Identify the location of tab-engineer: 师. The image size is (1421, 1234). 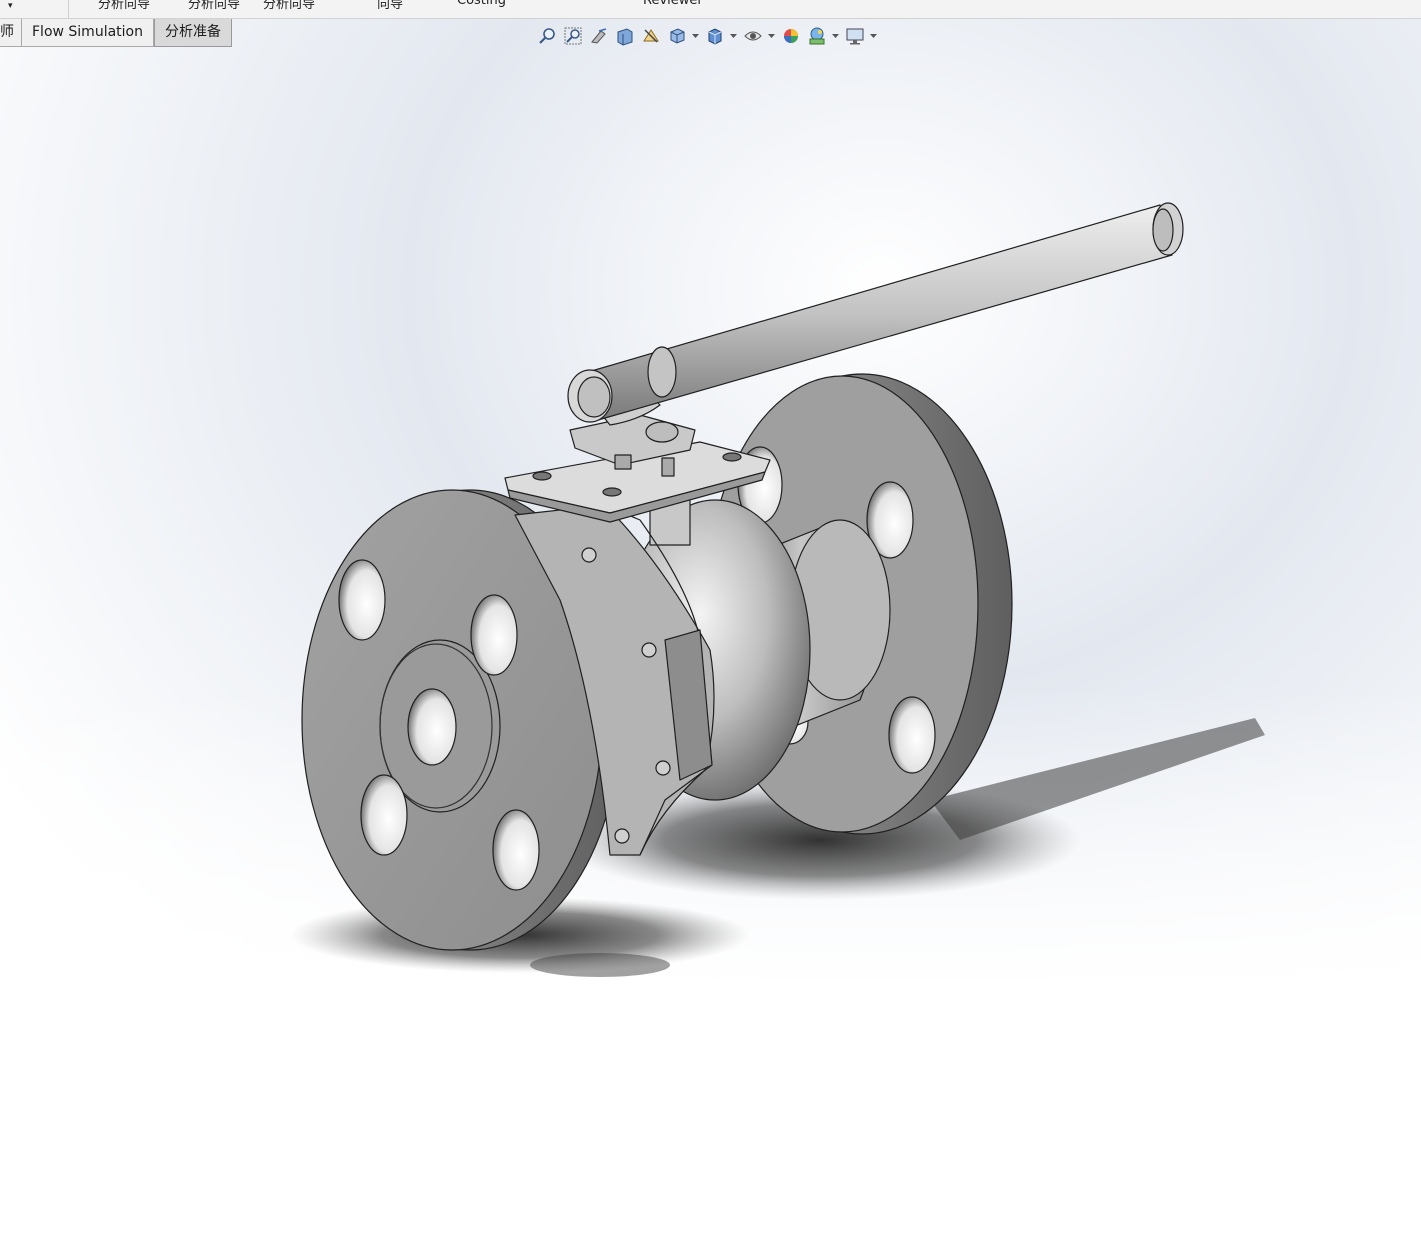
(11, 33).